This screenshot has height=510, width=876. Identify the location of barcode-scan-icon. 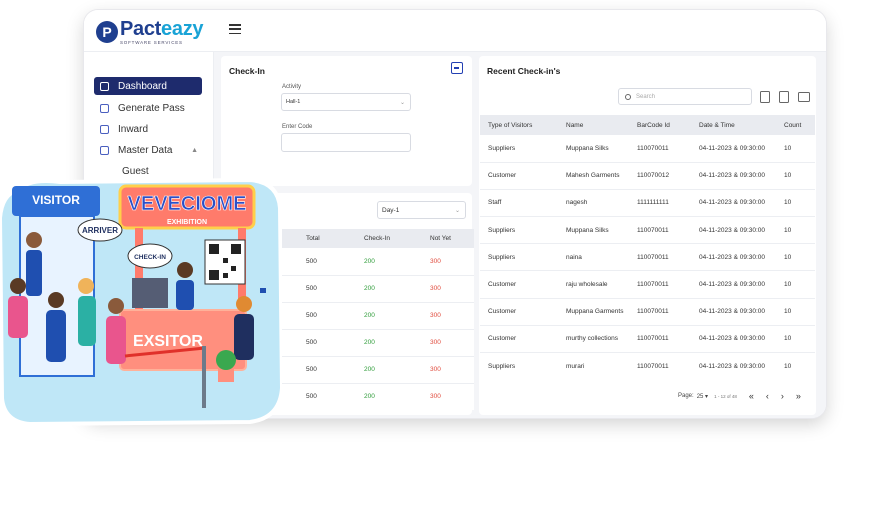
(457, 68).